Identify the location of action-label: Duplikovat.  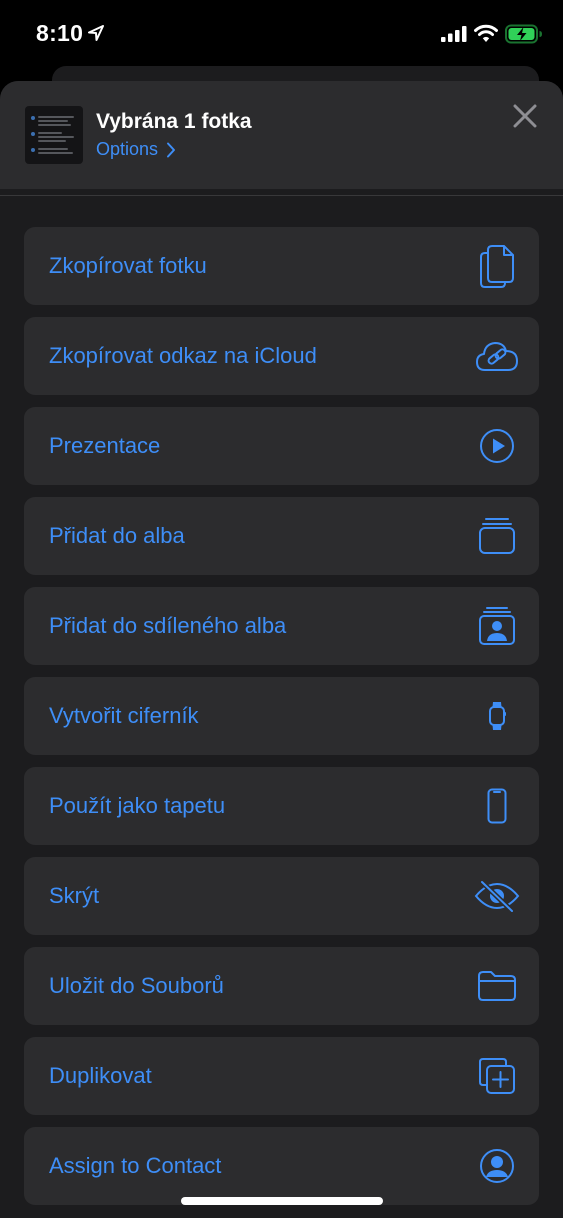
(100, 1075).